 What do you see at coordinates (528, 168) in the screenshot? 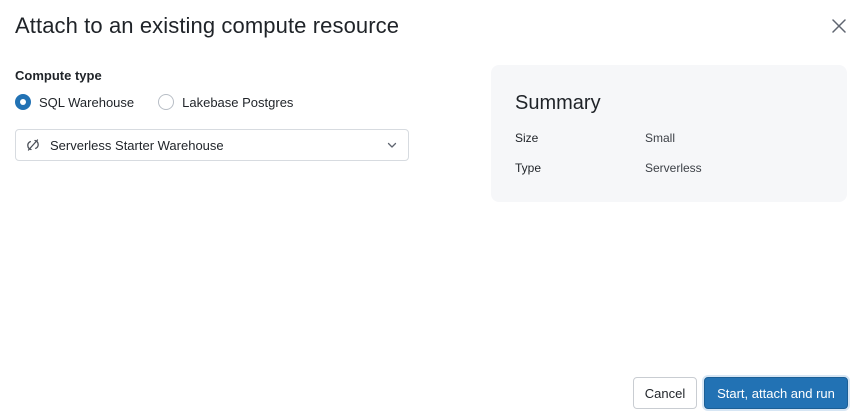
I see `summary-key-type: Type` at bounding box center [528, 168].